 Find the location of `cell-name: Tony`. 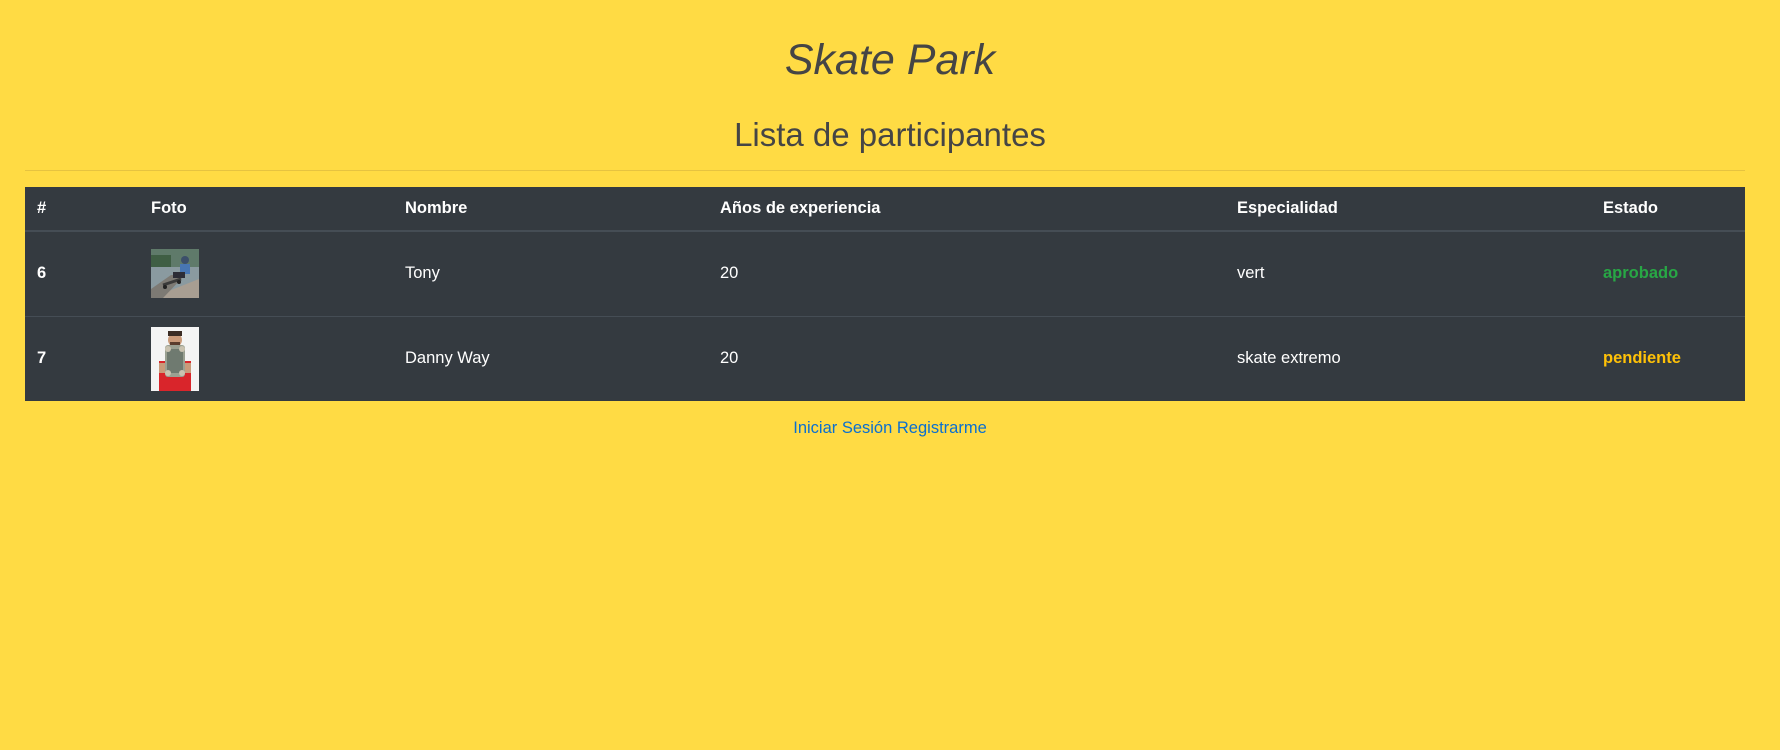

cell-name: Tony is located at coordinates (422, 273).